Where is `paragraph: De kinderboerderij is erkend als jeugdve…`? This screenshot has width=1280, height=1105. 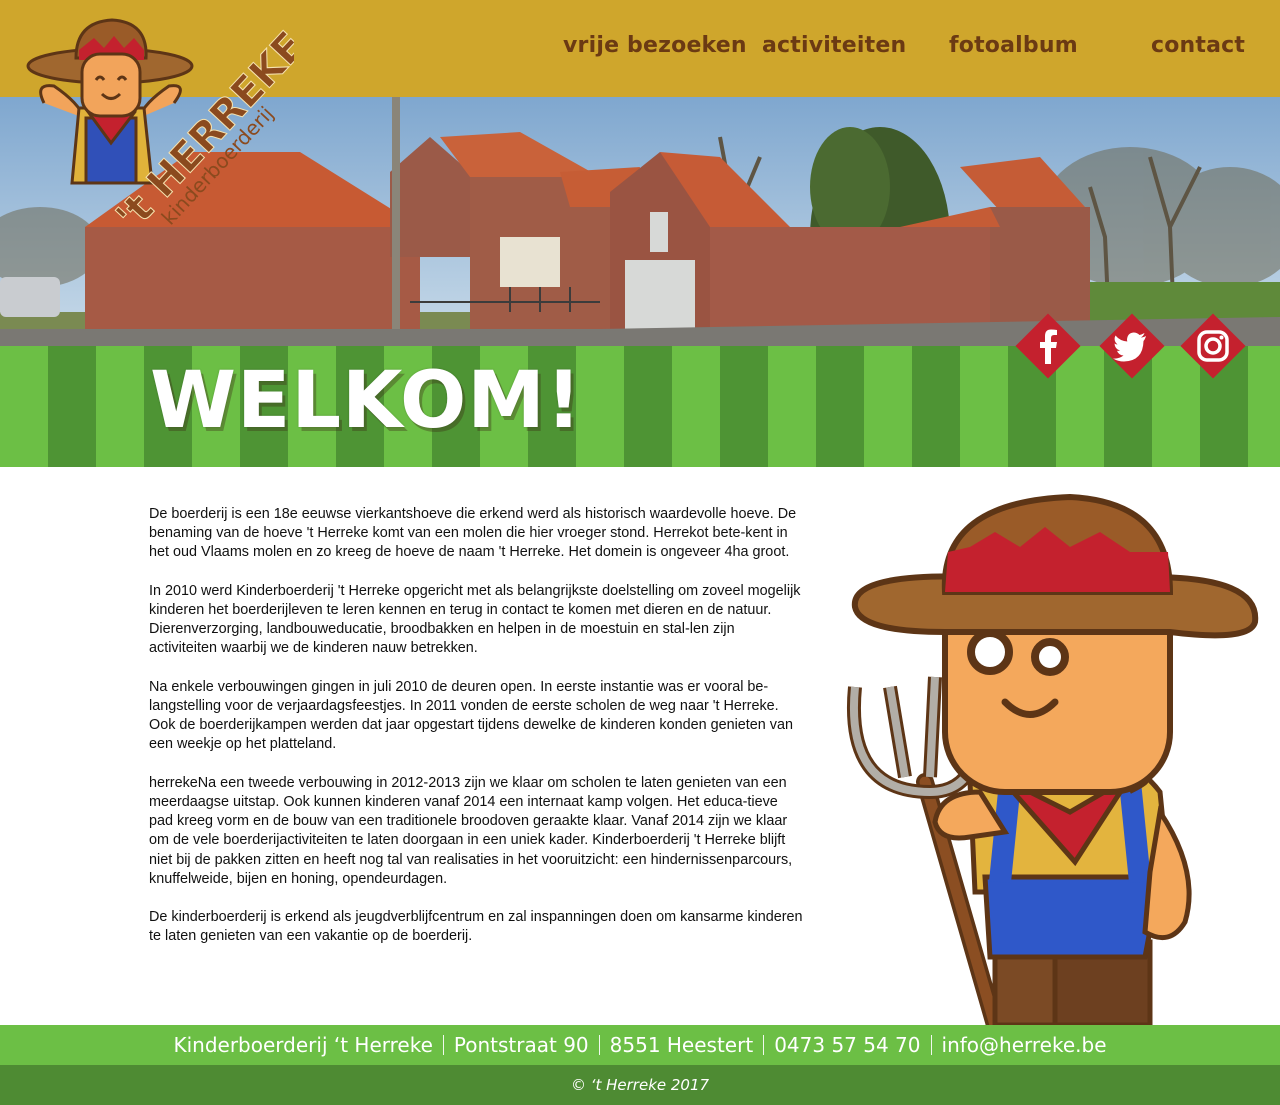 paragraph: De kinderboerderij is erkend als jeugdve… is located at coordinates (476, 927).